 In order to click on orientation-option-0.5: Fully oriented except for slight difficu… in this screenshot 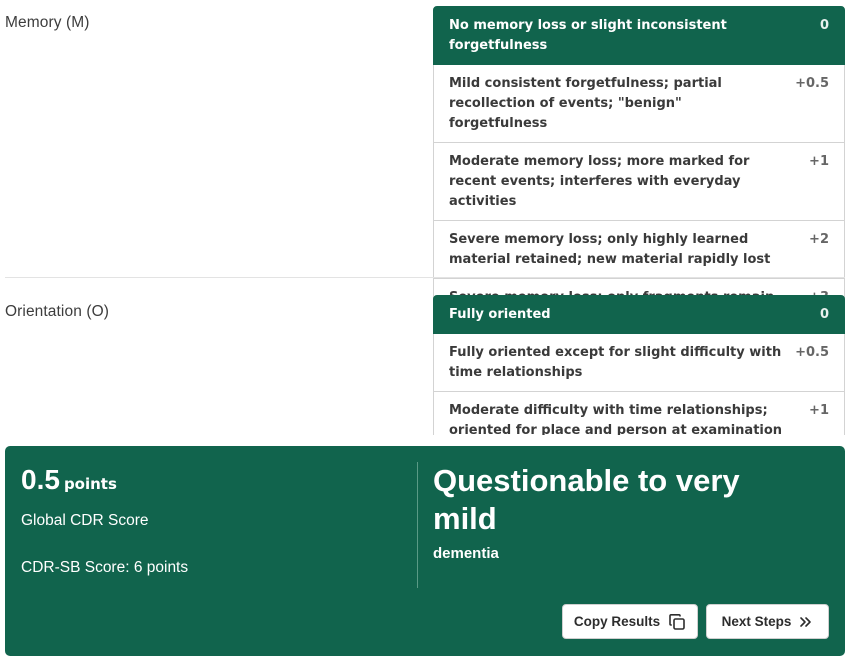, I will do `click(639, 363)`.